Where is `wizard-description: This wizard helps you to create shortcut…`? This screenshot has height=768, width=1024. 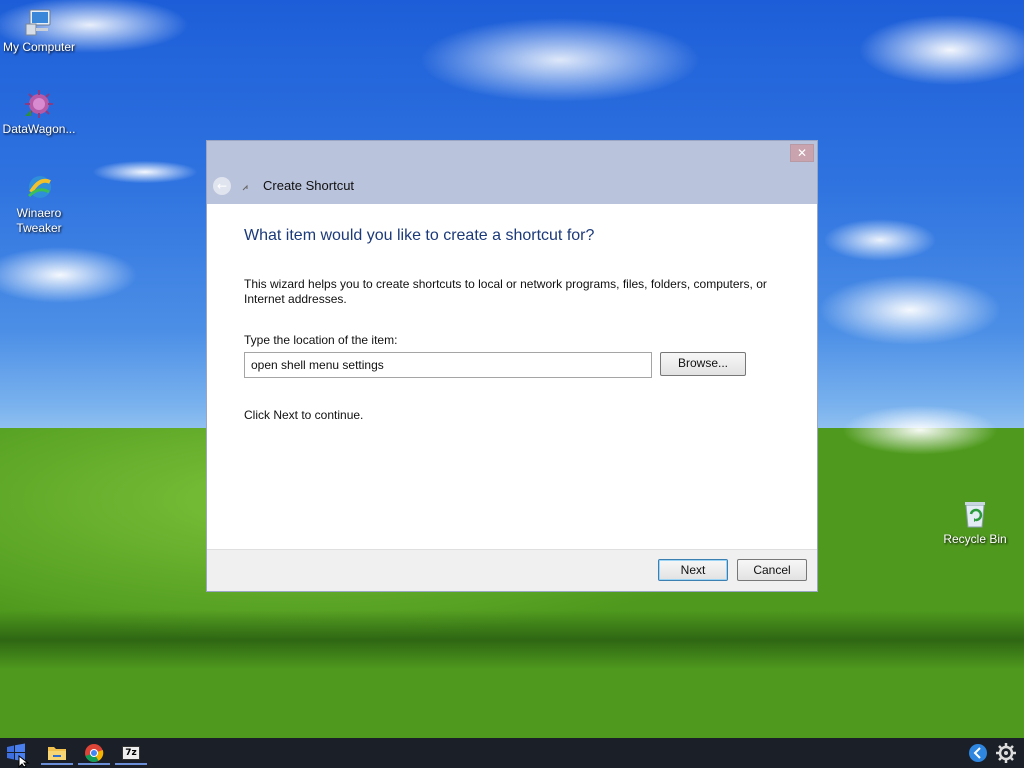
wizard-description: This wizard helps you to create shortcut… is located at coordinates (505, 291).